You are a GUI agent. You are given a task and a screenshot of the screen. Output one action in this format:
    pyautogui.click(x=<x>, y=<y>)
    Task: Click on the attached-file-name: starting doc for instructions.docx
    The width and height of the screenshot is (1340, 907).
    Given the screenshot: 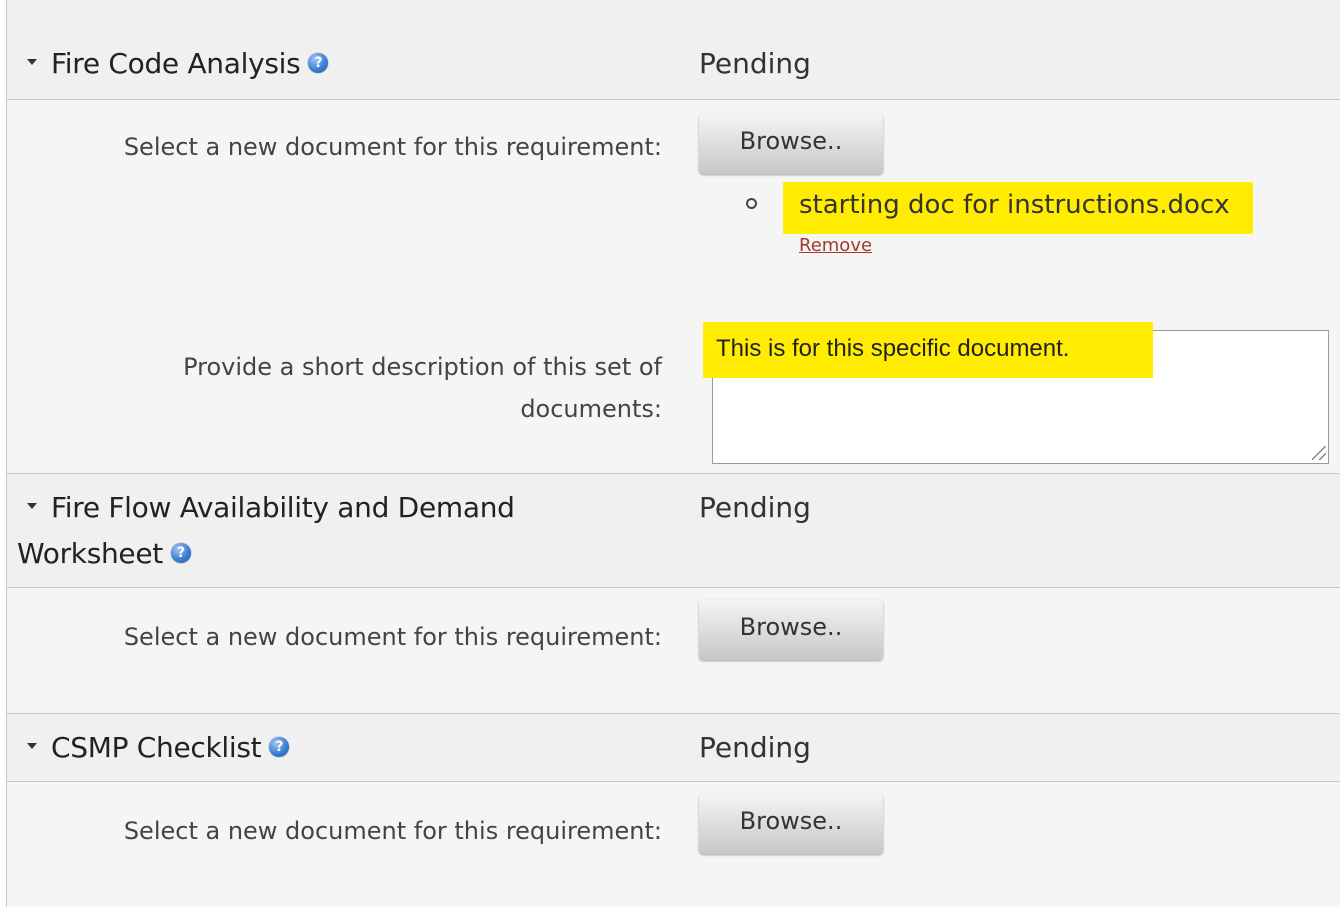 What is the action you would take?
    pyautogui.click(x=1014, y=205)
    